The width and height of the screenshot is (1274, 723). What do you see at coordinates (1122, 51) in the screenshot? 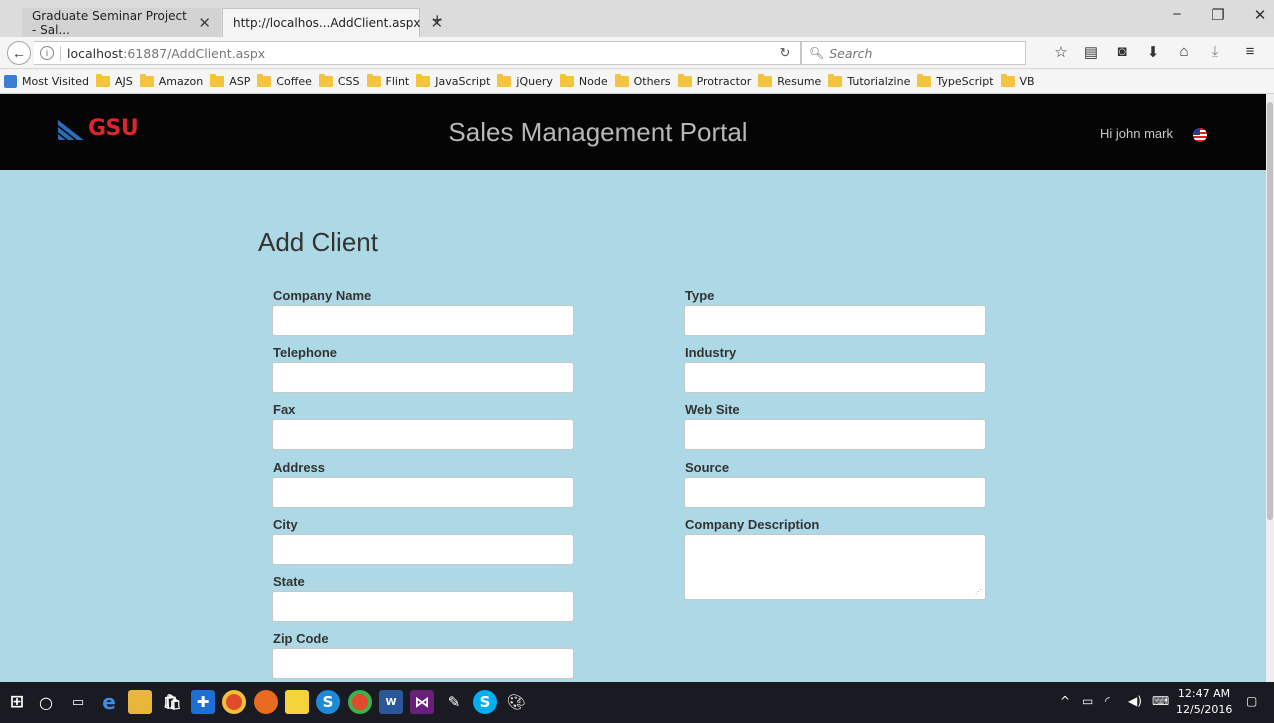
I see `pocket-icon: ◙` at bounding box center [1122, 51].